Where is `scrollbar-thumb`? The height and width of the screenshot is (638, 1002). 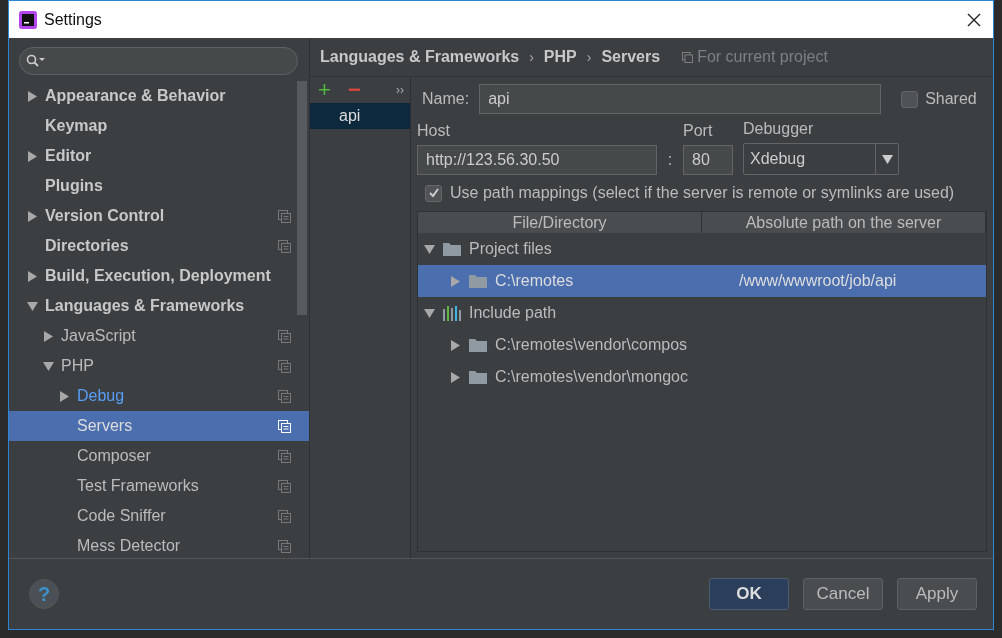
scrollbar-thumb is located at coordinates (302, 198).